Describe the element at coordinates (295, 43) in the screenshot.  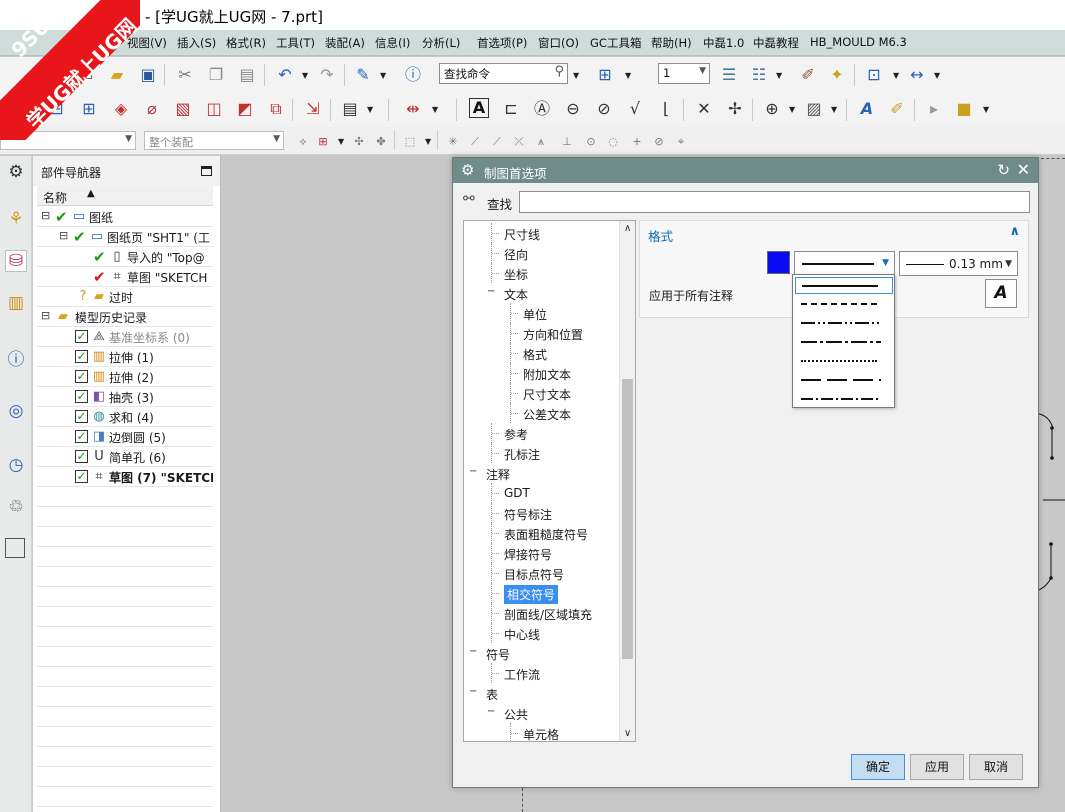
I see `menu-tools: 工具(T)` at that location.